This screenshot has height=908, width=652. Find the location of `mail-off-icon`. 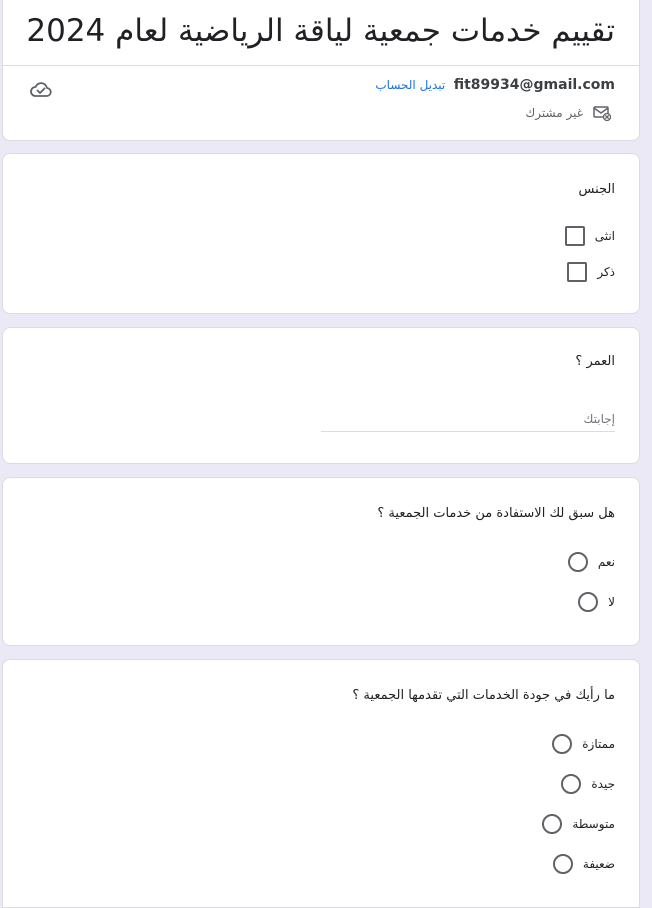

mail-off-icon is located at coordinates (602, 113).